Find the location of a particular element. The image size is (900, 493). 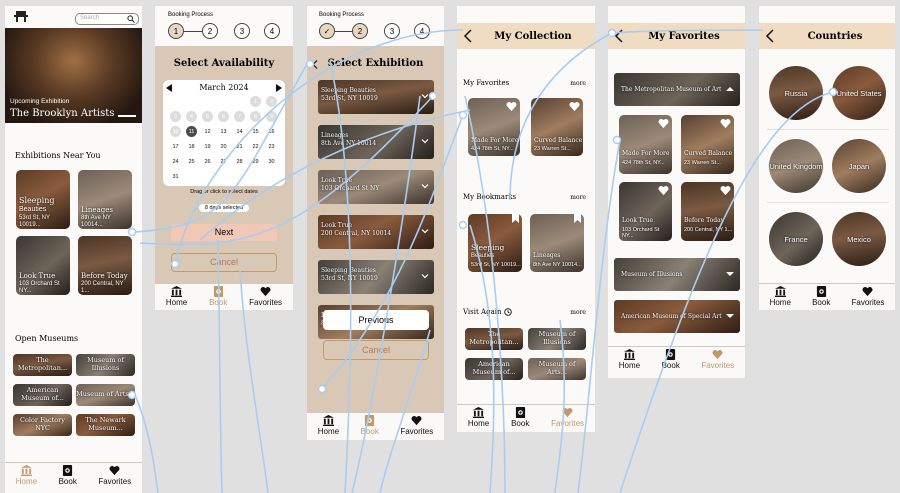

calendar-day: 10 is located at coordinates (175, 131).